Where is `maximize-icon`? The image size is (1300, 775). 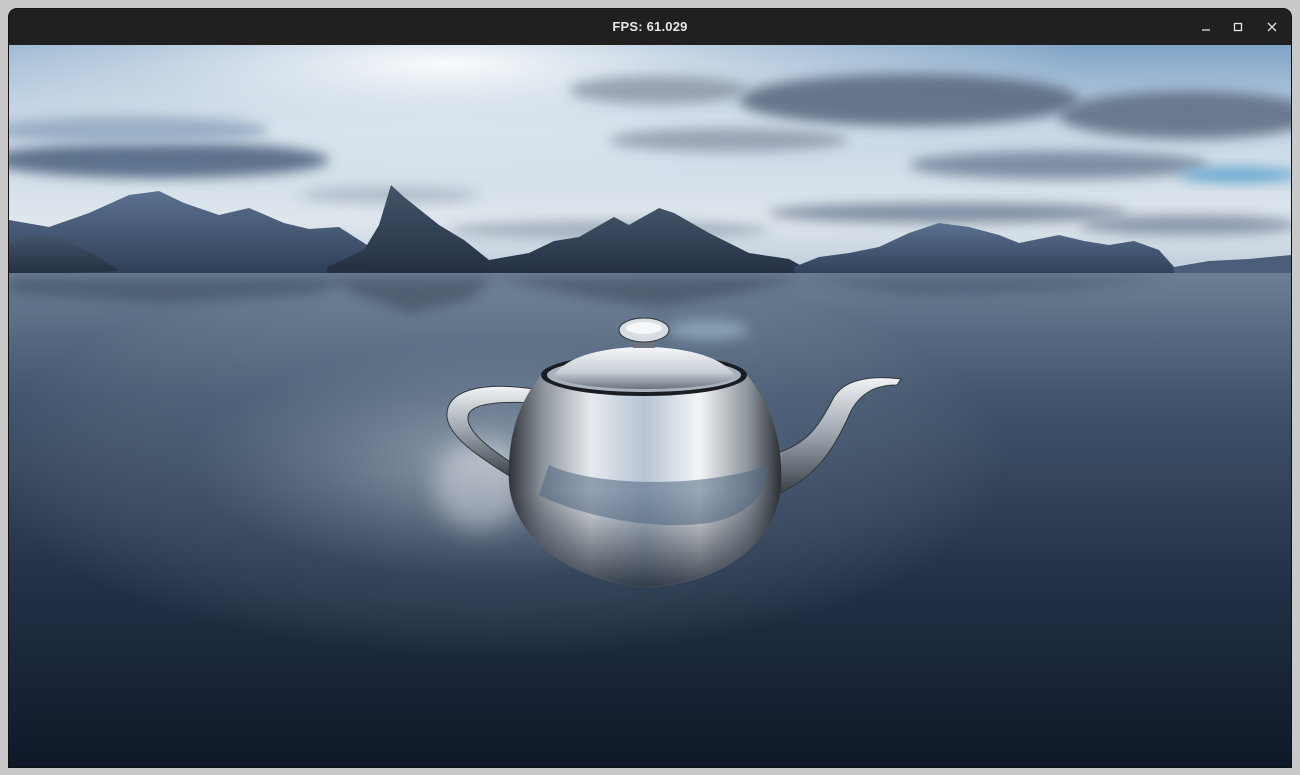 maximize-icon is located at coordinates (1238, 27).